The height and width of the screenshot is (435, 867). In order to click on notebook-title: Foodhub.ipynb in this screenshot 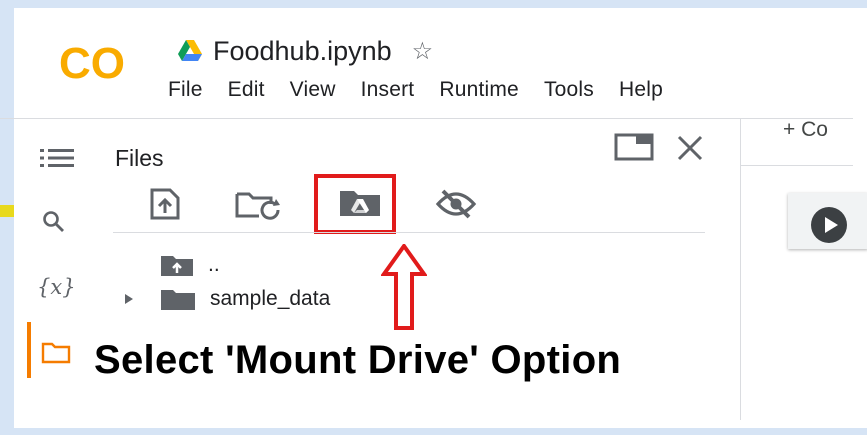, I will do `click(302, 51)`.